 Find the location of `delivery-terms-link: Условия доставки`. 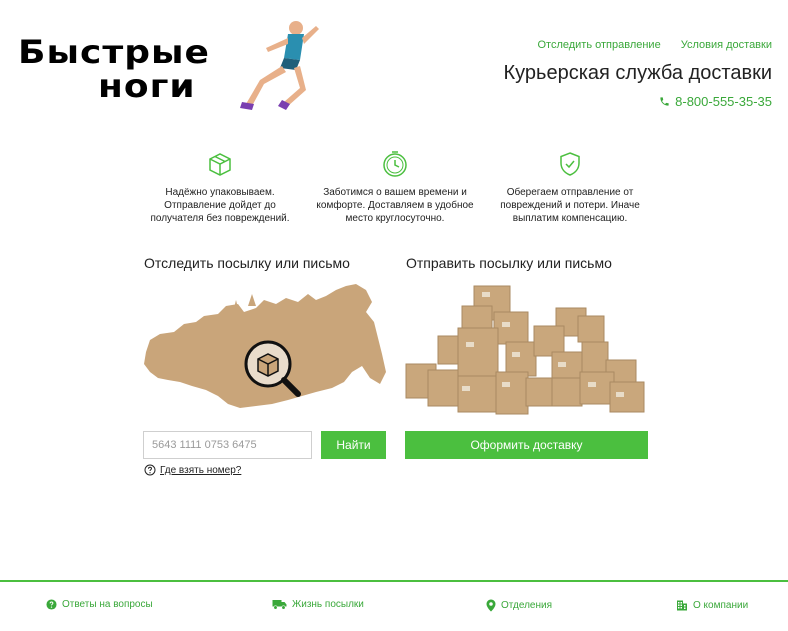

delivery-terms-link: Условия доставки is located at coordinates (726, 45).